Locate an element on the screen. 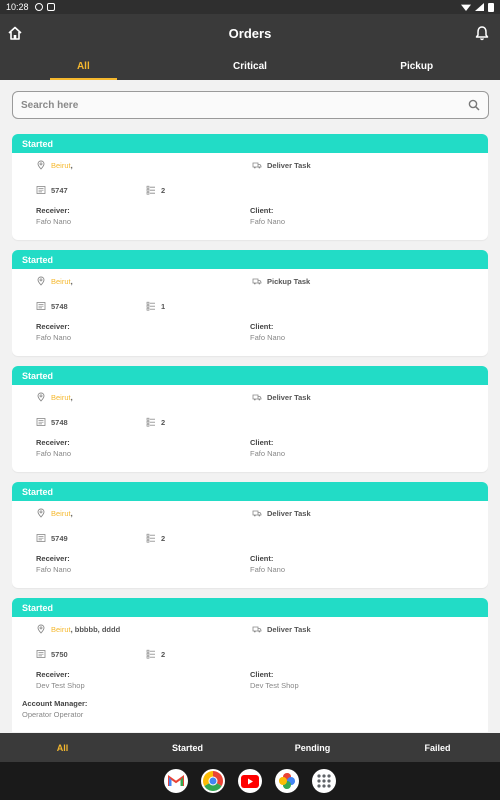 This screenshot has width=500, height=800. tab-bar: All Critical Pickup is located at coordinates (250, 66).